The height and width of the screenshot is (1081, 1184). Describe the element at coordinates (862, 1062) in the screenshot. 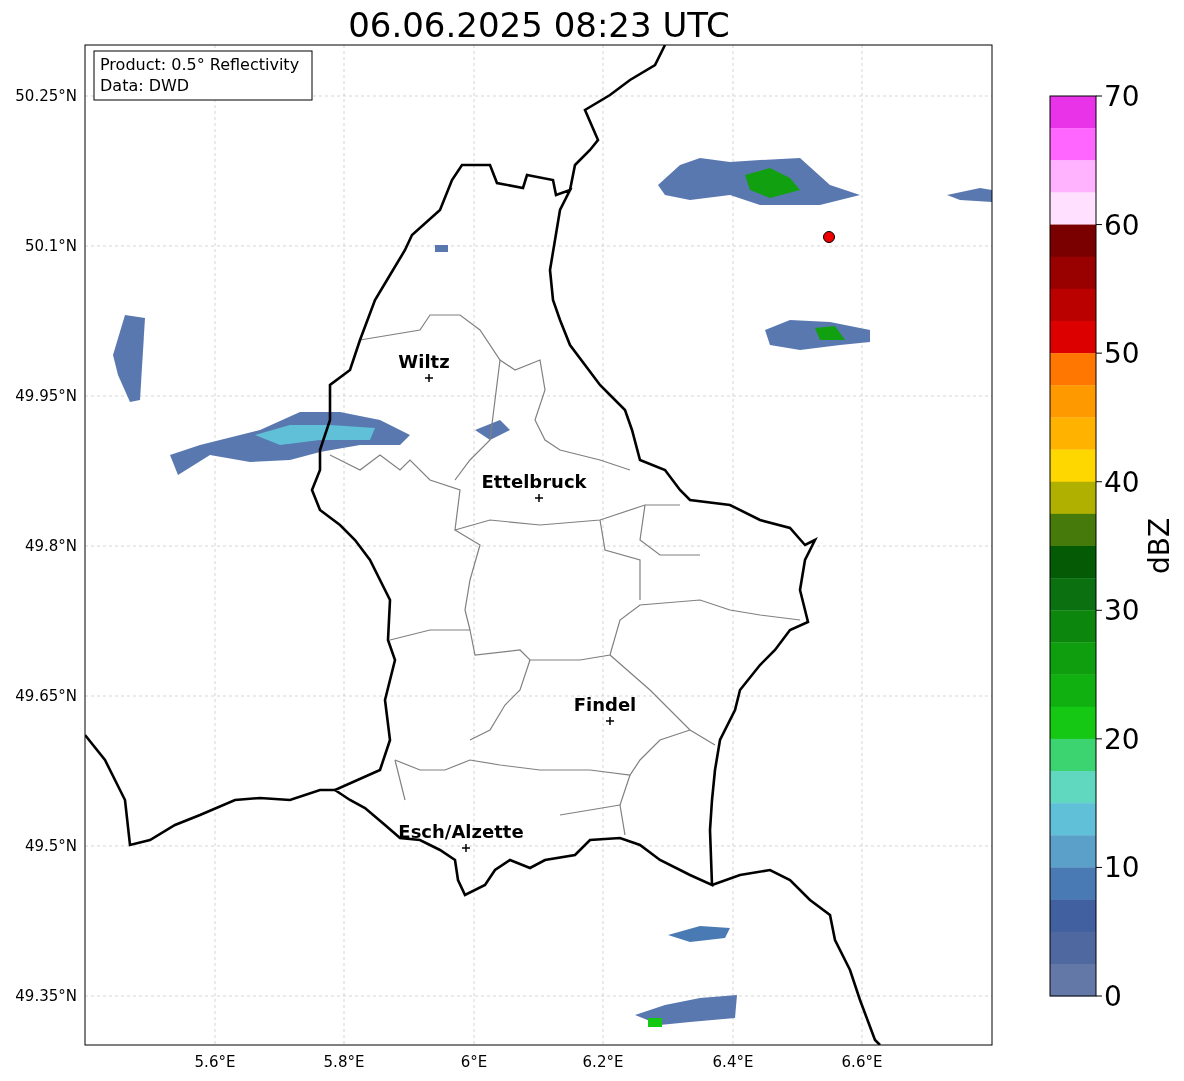

I see `longitude-label: 6.6°E` at that location.